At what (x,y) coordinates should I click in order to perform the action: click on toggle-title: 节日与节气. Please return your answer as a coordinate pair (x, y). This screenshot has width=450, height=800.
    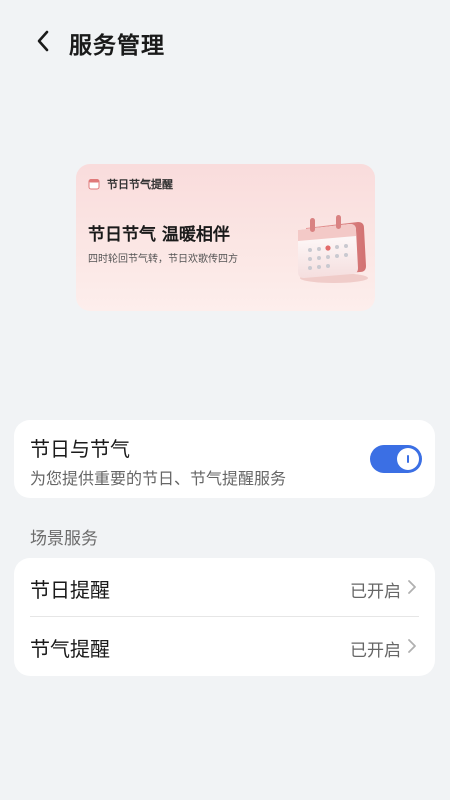
    Looking at the image, I should click on (80, 449).